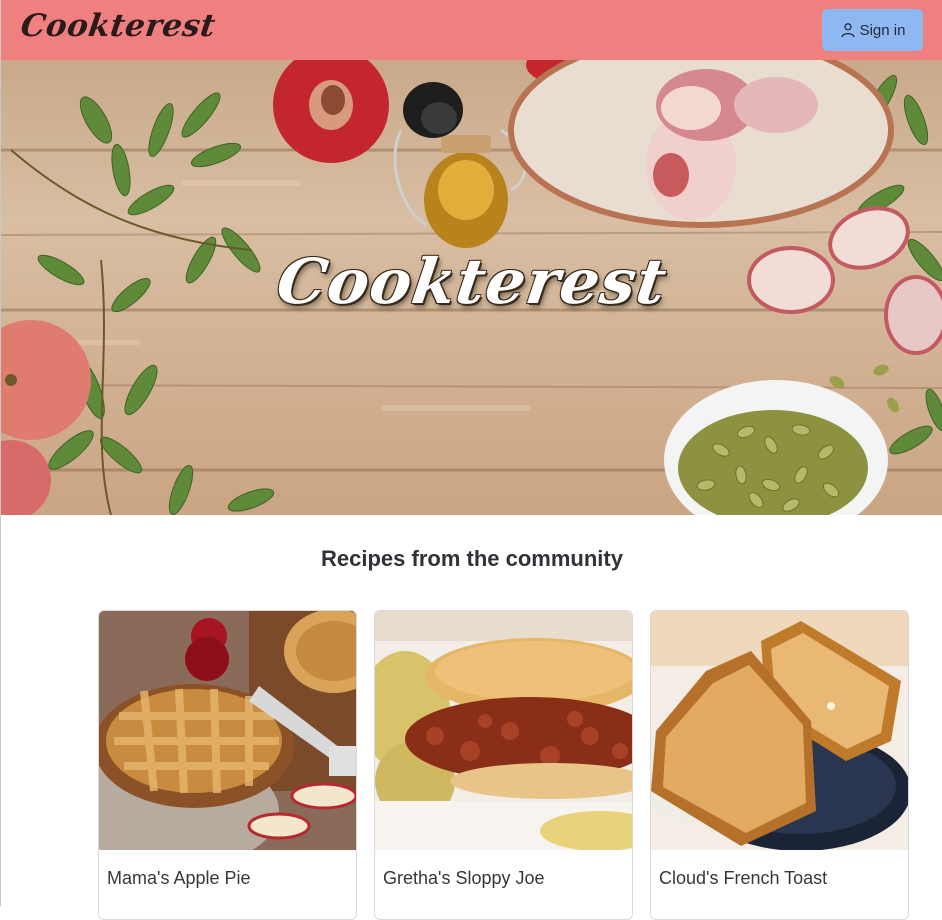 Image resolution: width=942 pixels, height=920 pixels. What do you see at coordinates (227, 730) in the screenshot?
I see `recipe-image-apple-pie` at bounding box center [227, 730].